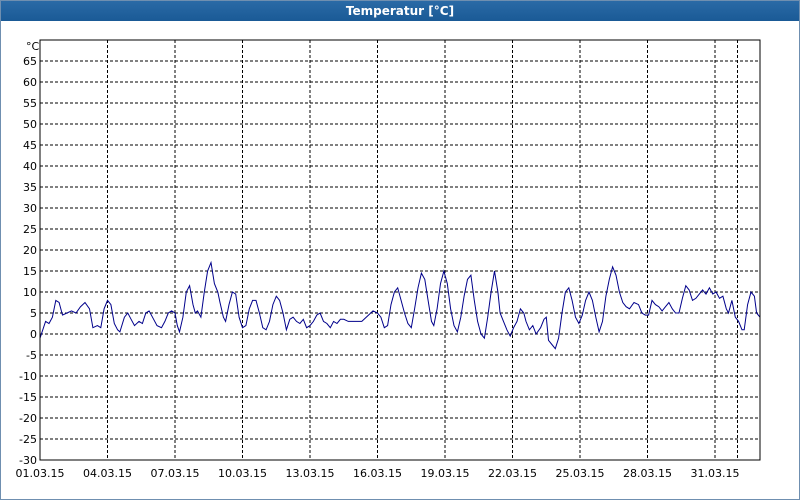 This screenshot has width=800, height=500. Describe the element at coordinates (30, 208) in the screenshot. I see `y-tick-label: 30` at that location.